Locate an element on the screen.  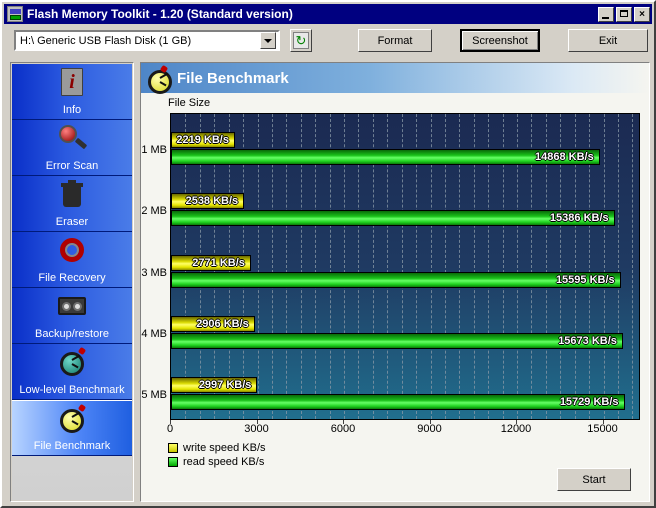
chart-bar: 15729 KB/s is located at coordinates (398, 402).